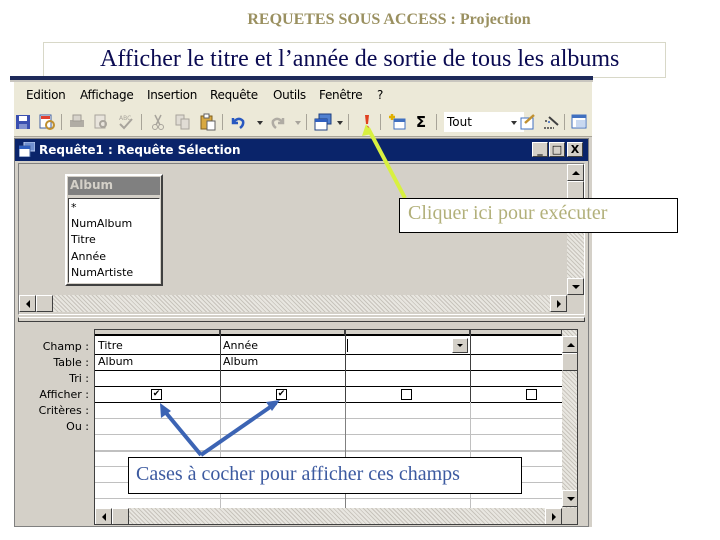  Describe the element at coordinates (107, 95) in the screenshot. I see `menu-affichage: Affichage` at that location.